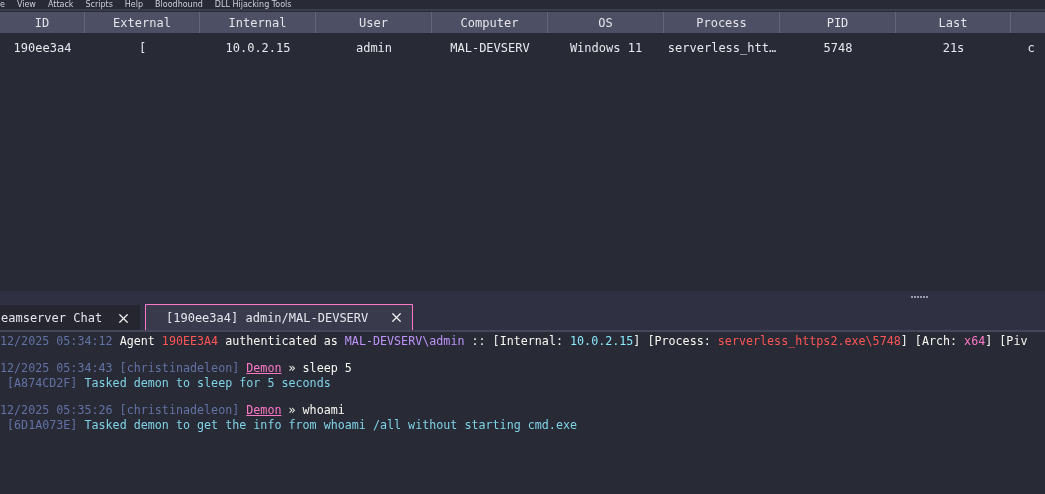  What do you see at coordinates (920, 297) in the screenshot?
I see `splitter-handle-icon` at bounding box center [920, 297].